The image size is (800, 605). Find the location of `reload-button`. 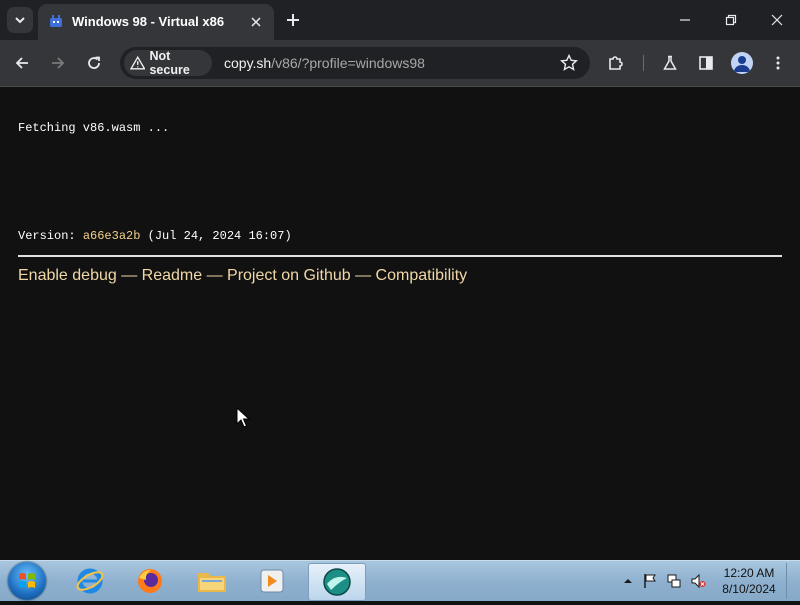

reload-button is located at coordinates (94, 63).